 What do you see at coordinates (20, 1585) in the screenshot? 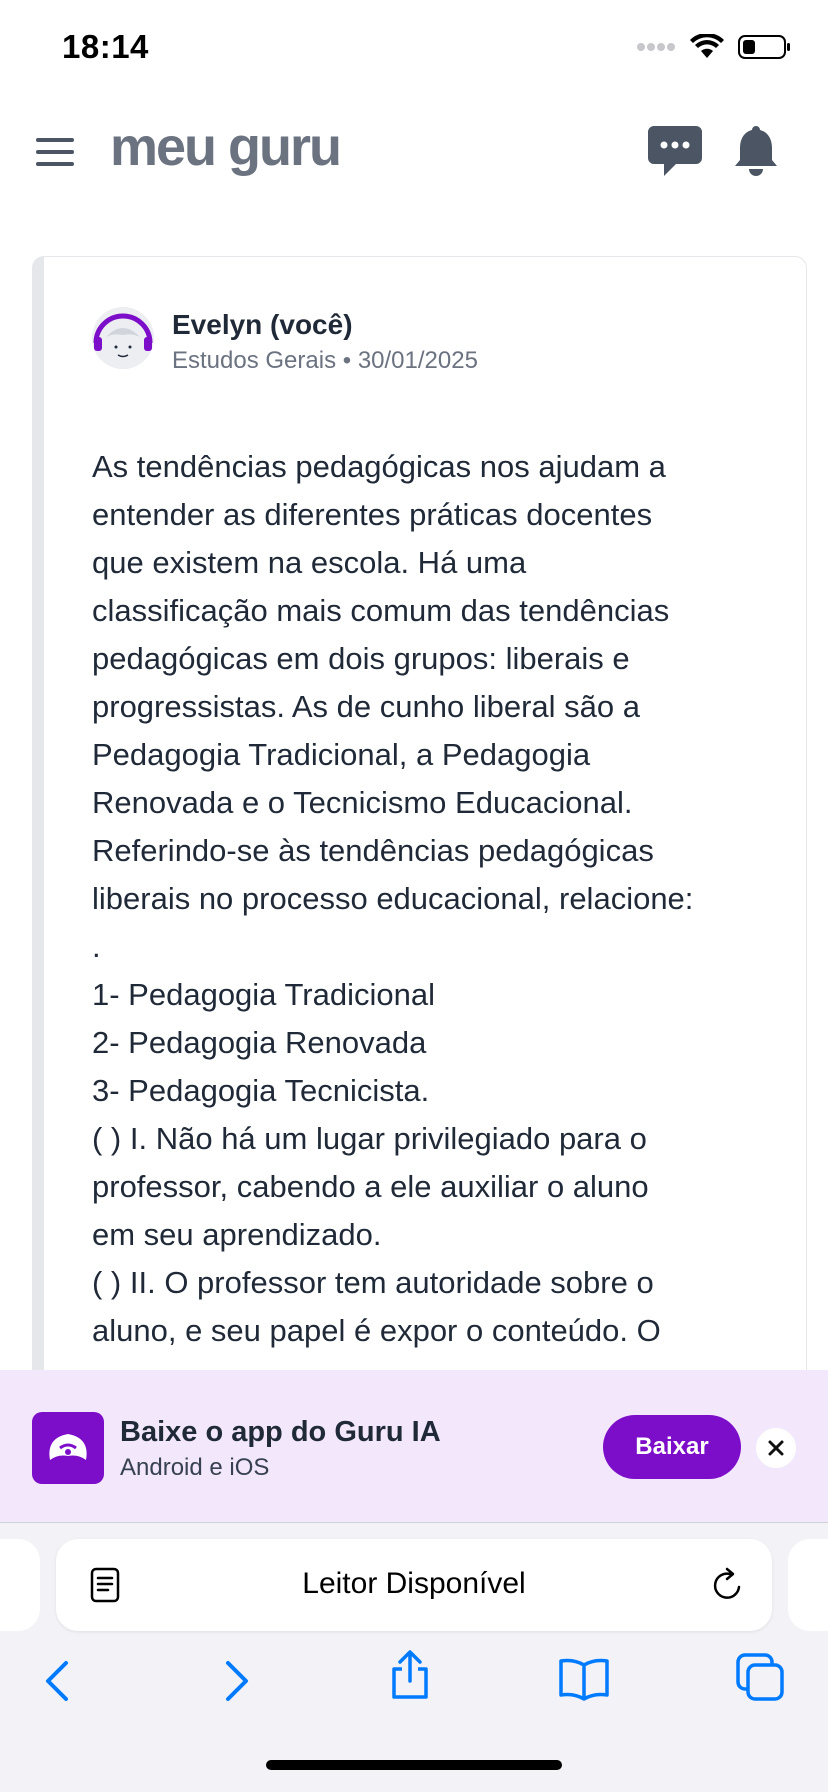
I see `previous-tab-preview` at bounding box center [20, 1585].